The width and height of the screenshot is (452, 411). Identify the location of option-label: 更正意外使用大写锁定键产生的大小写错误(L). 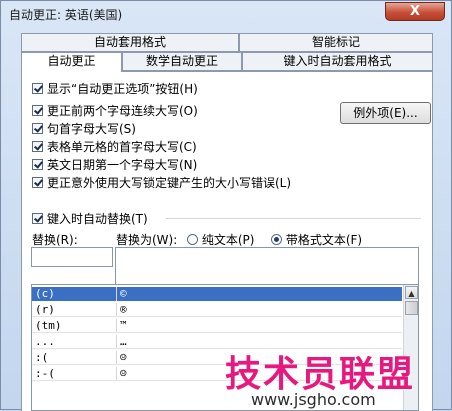
(169, 182).